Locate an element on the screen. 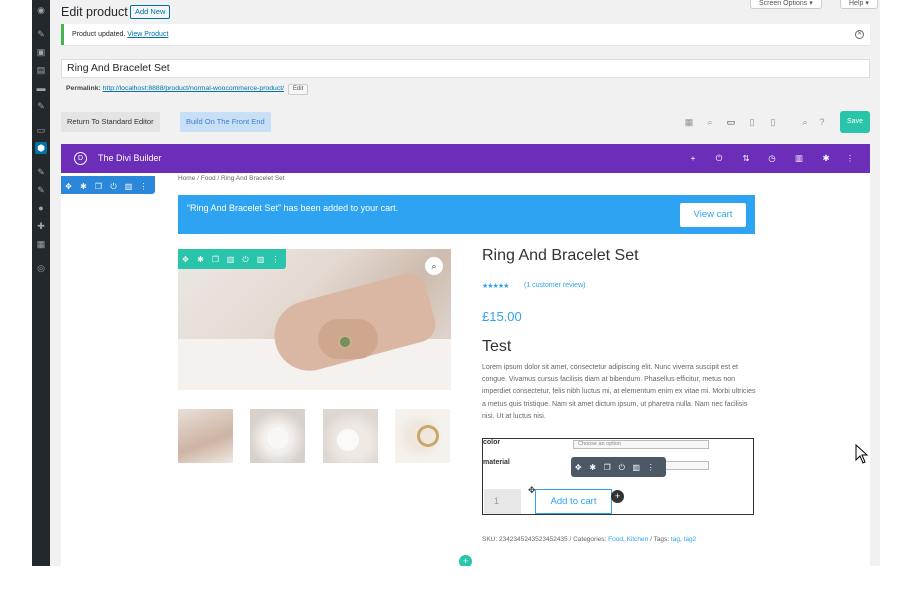  woocommerce-icon: ▭ is located at coordinates (41, 130).